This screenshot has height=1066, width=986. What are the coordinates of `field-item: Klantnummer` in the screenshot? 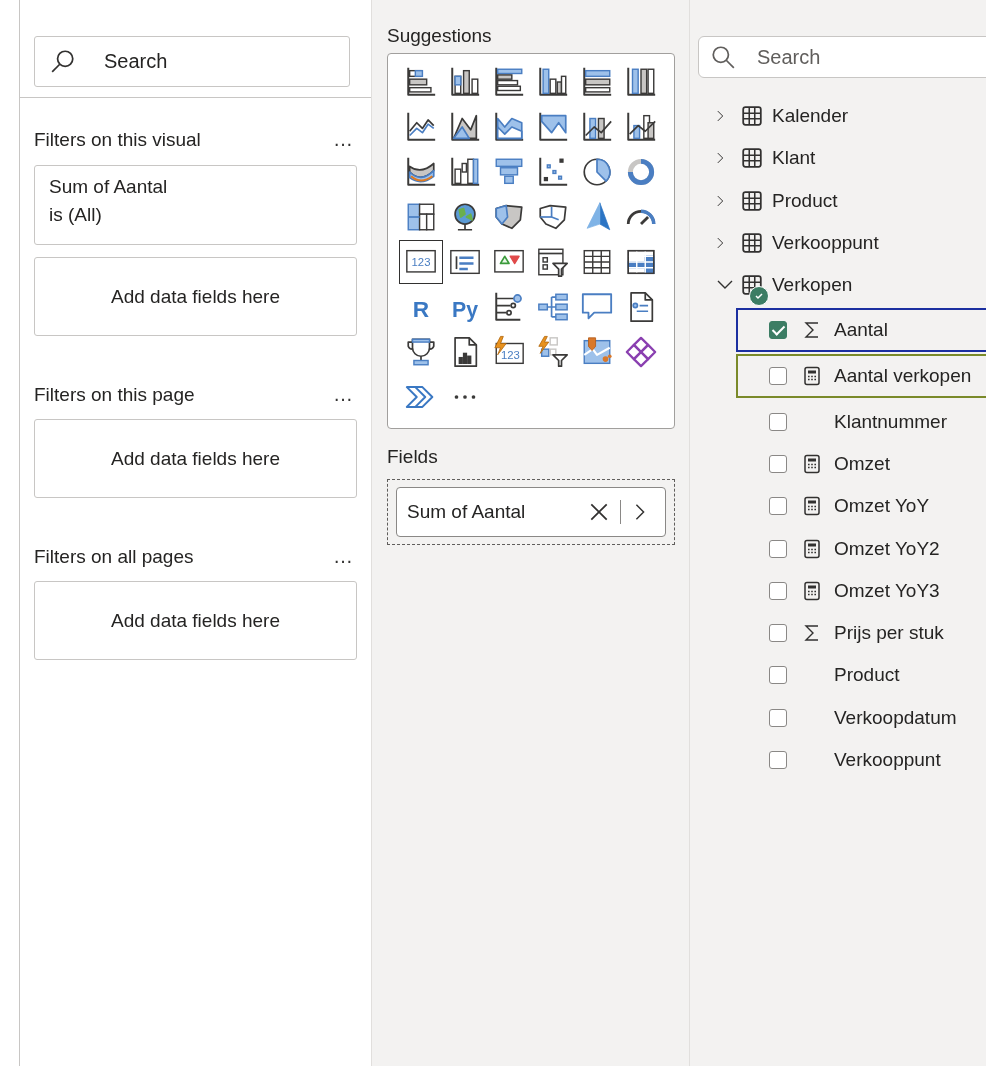 It's located at (861, 421).